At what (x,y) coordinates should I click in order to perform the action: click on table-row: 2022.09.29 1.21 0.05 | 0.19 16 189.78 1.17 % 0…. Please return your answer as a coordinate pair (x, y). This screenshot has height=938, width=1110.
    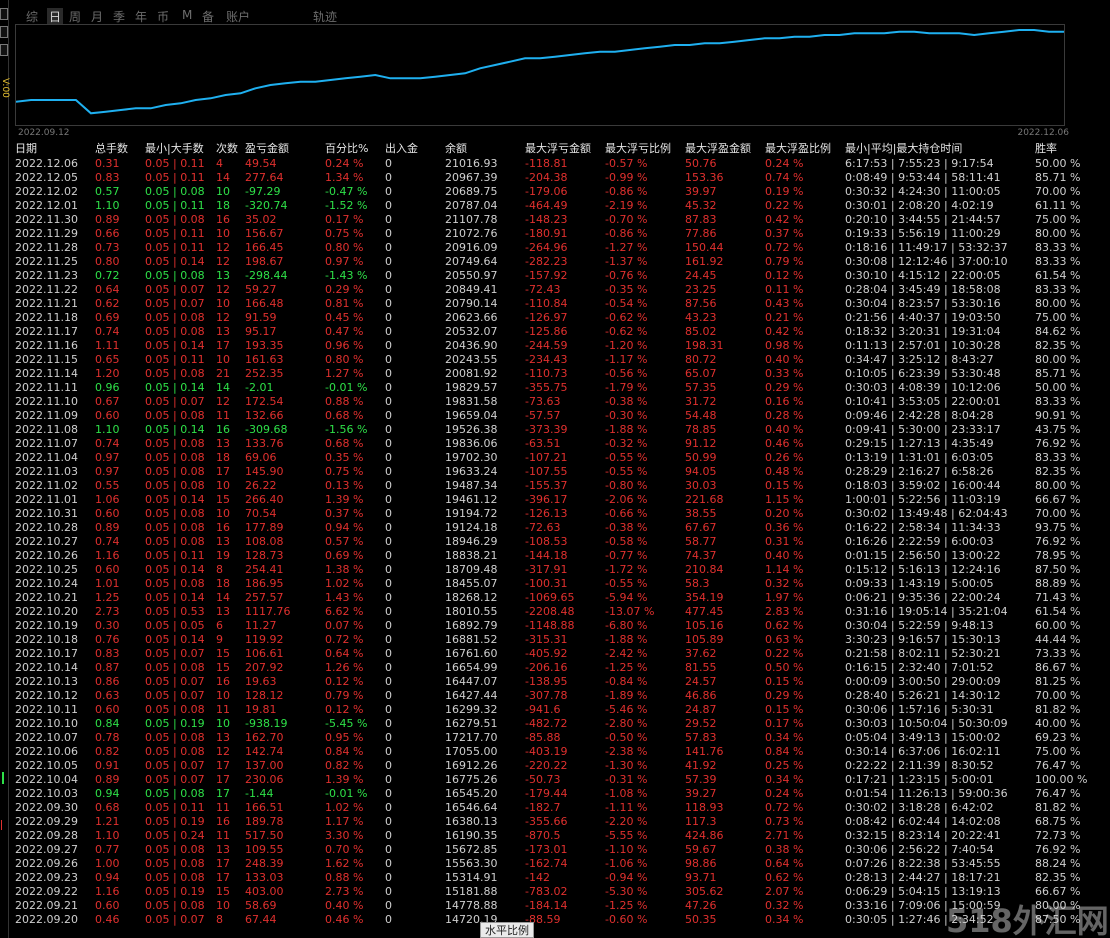
    Looking at the image, I should click on (555, 822).